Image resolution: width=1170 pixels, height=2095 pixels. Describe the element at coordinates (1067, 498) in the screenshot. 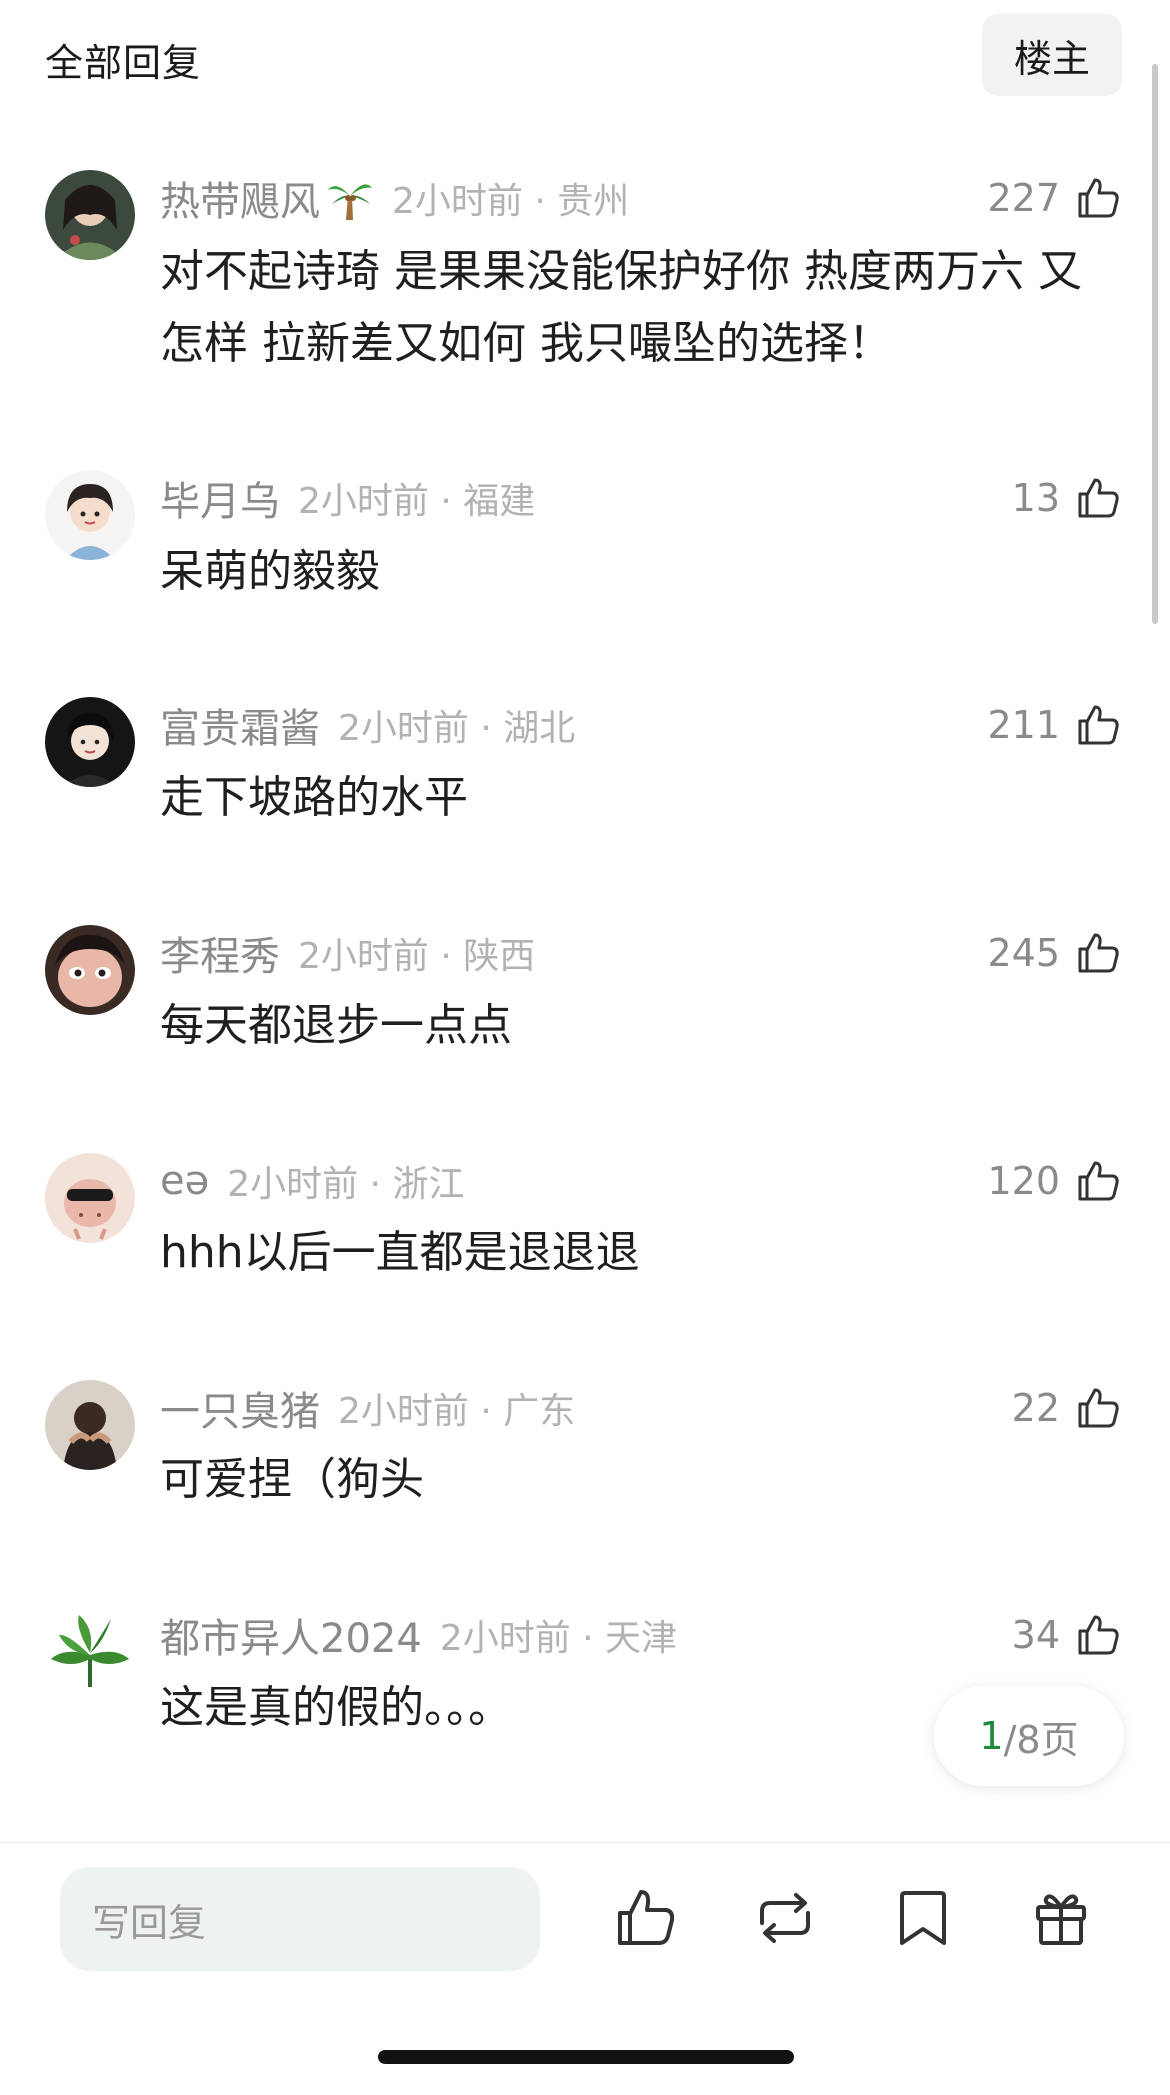

I see `like-button: 13` at that location.